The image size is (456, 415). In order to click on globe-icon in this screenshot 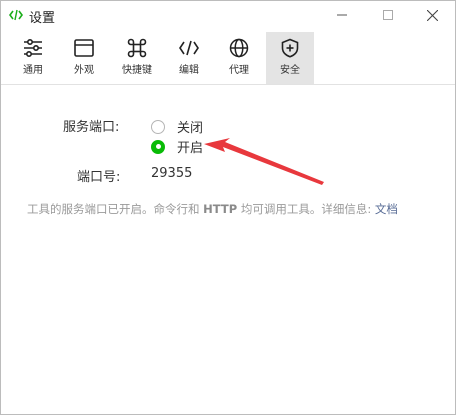, I will do `click(239, 48)`.